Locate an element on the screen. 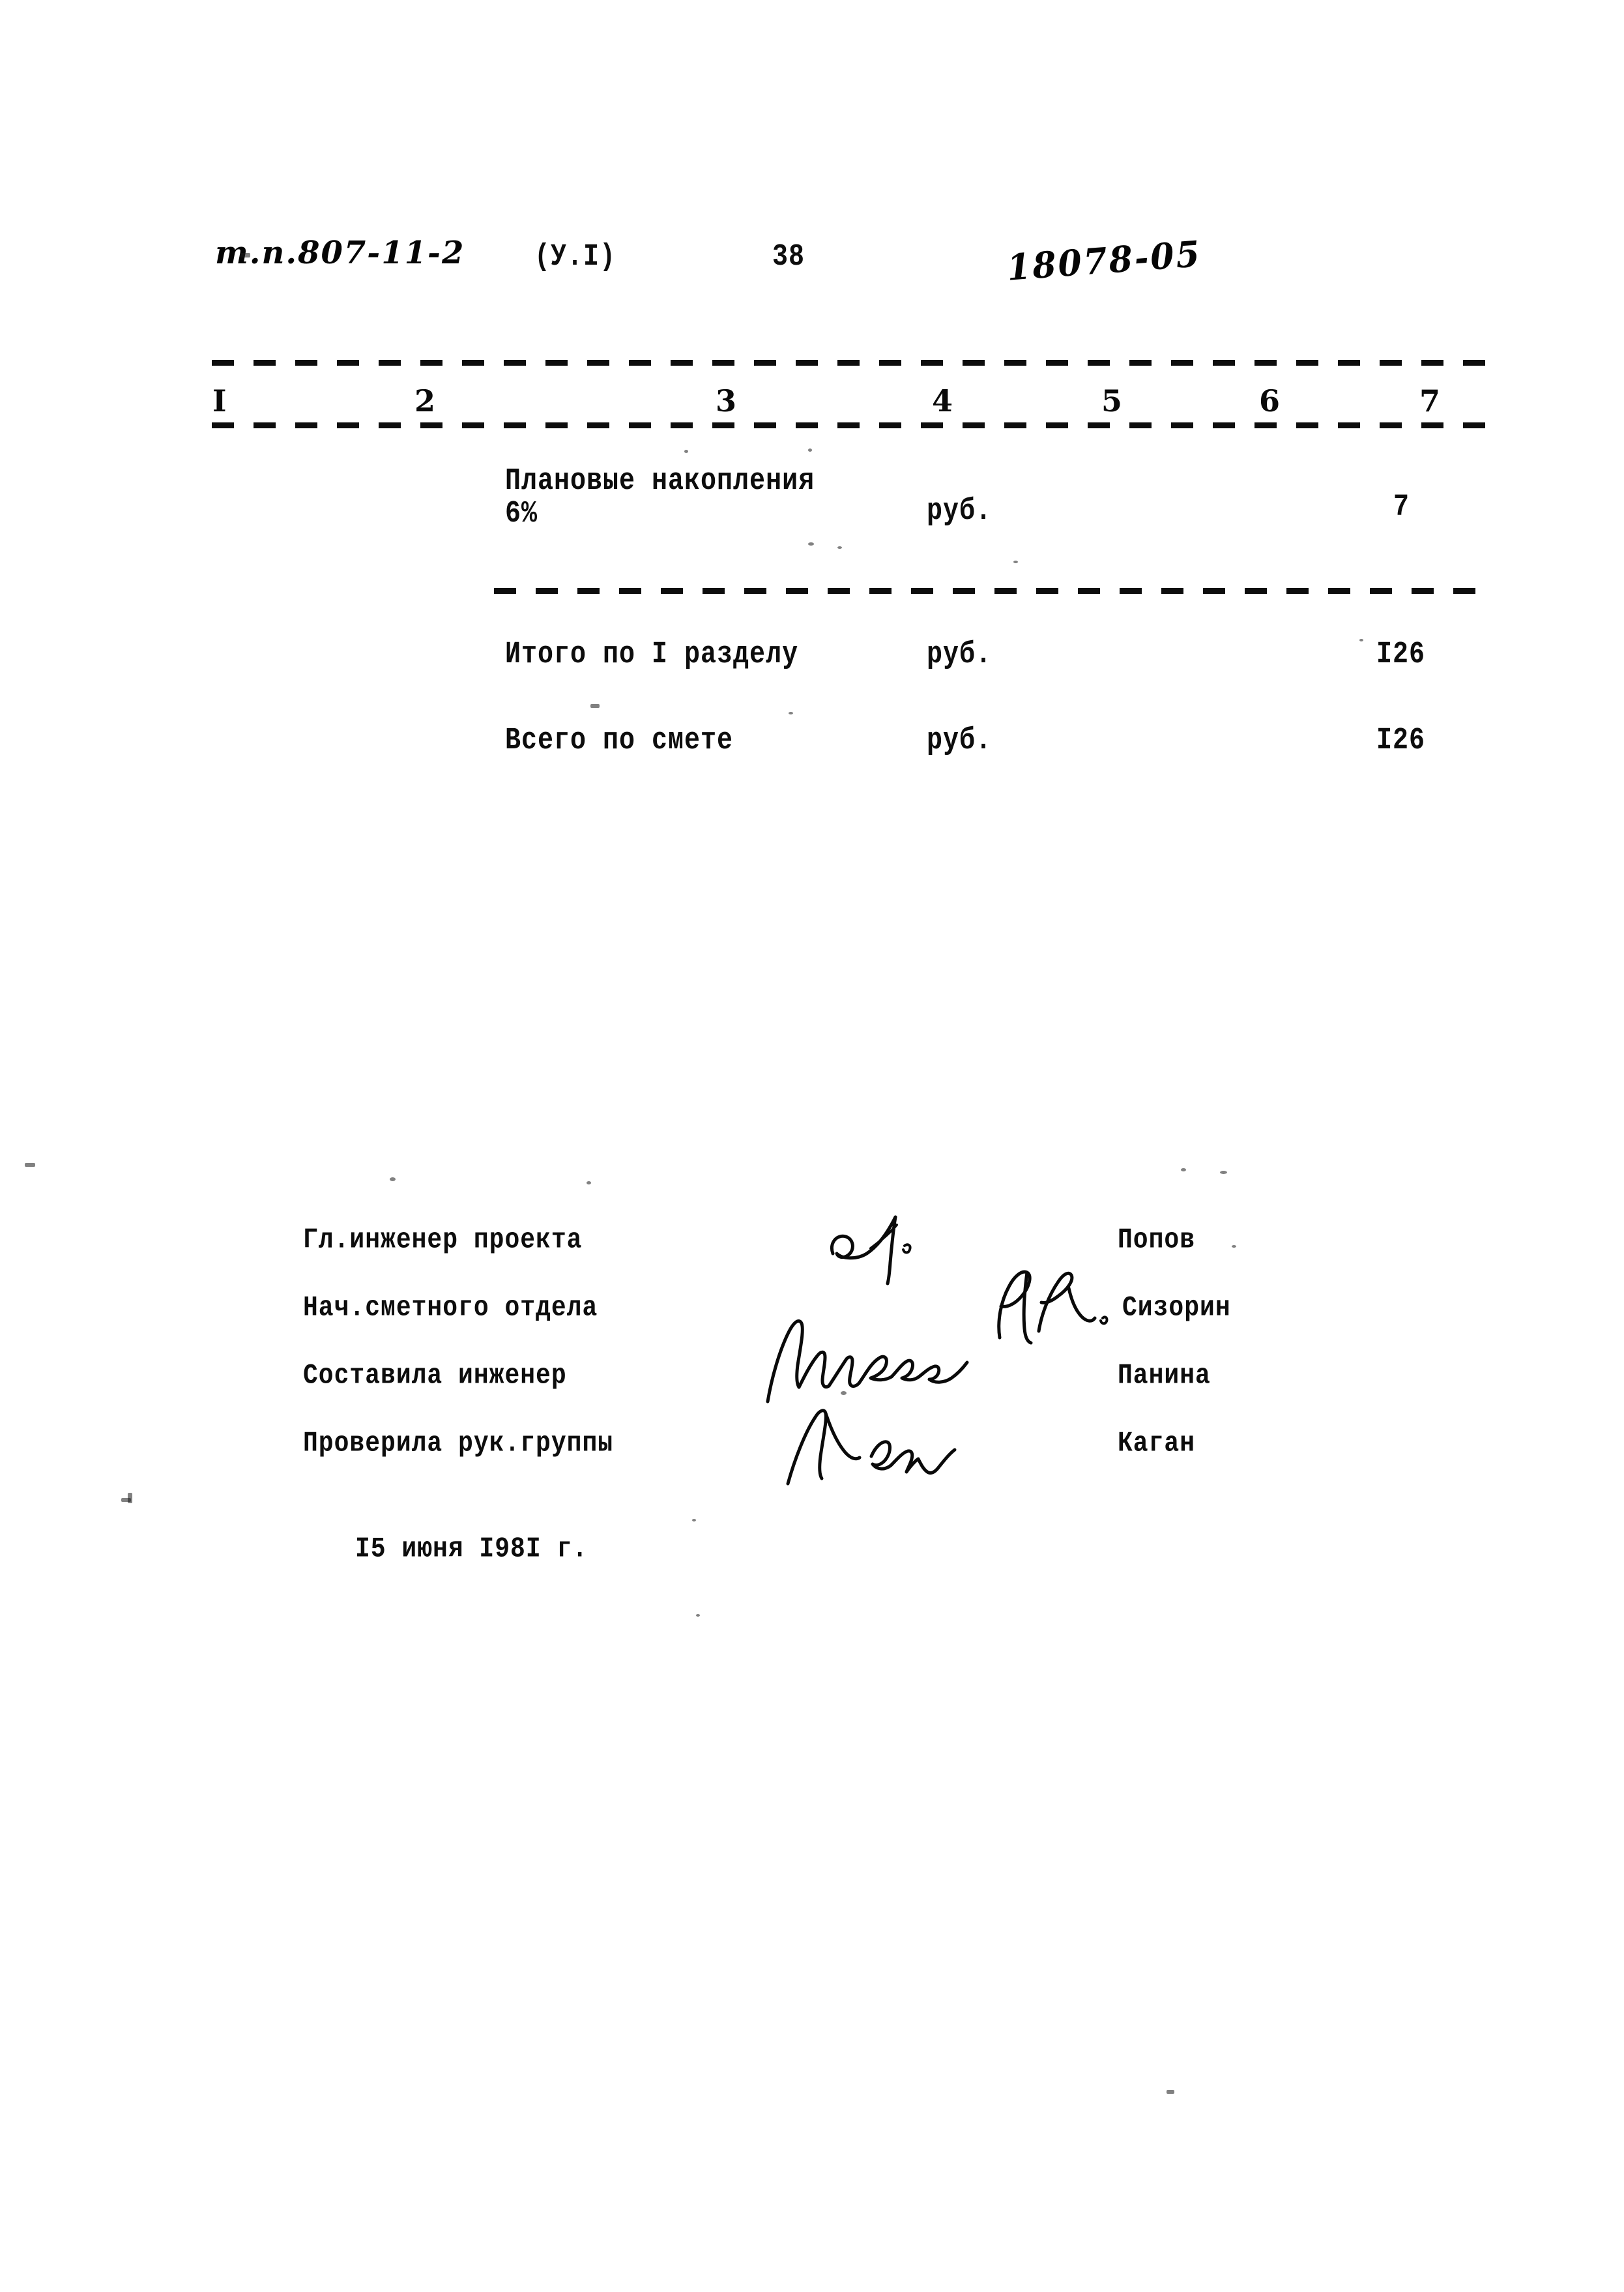  row-amount: 7 is located at coordinates (1402, 508).